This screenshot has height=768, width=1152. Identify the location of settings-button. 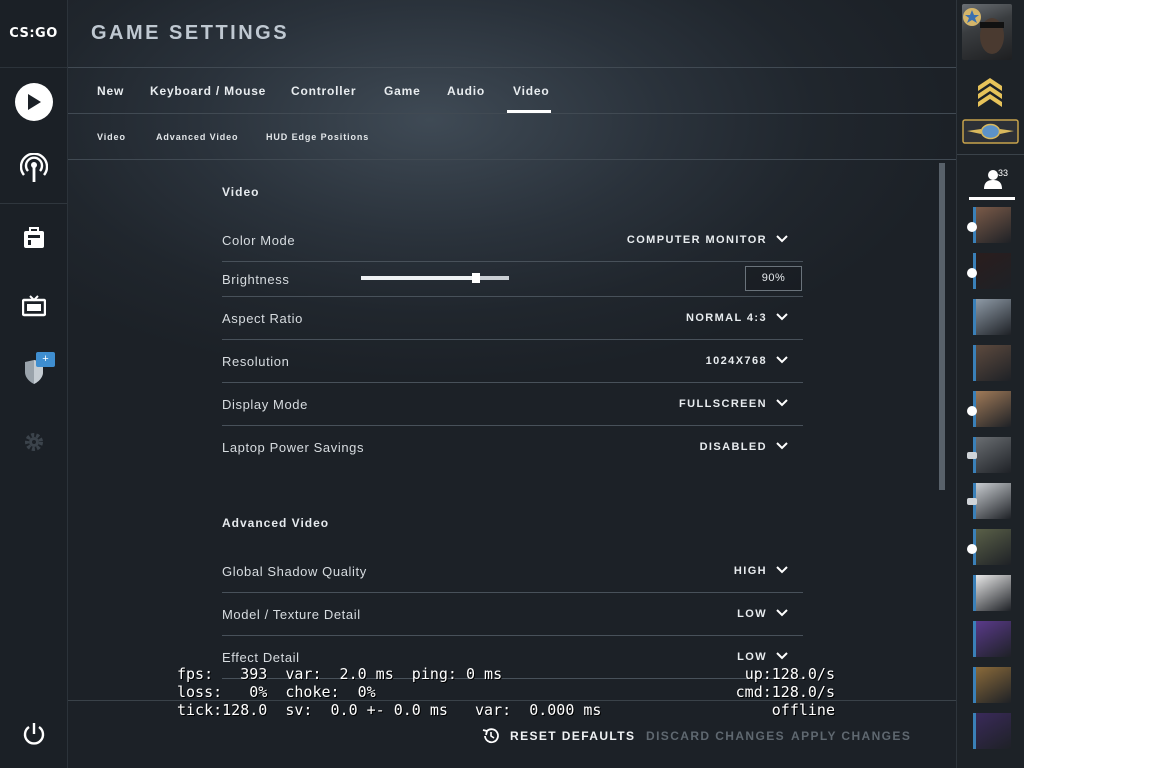
(33, 442).